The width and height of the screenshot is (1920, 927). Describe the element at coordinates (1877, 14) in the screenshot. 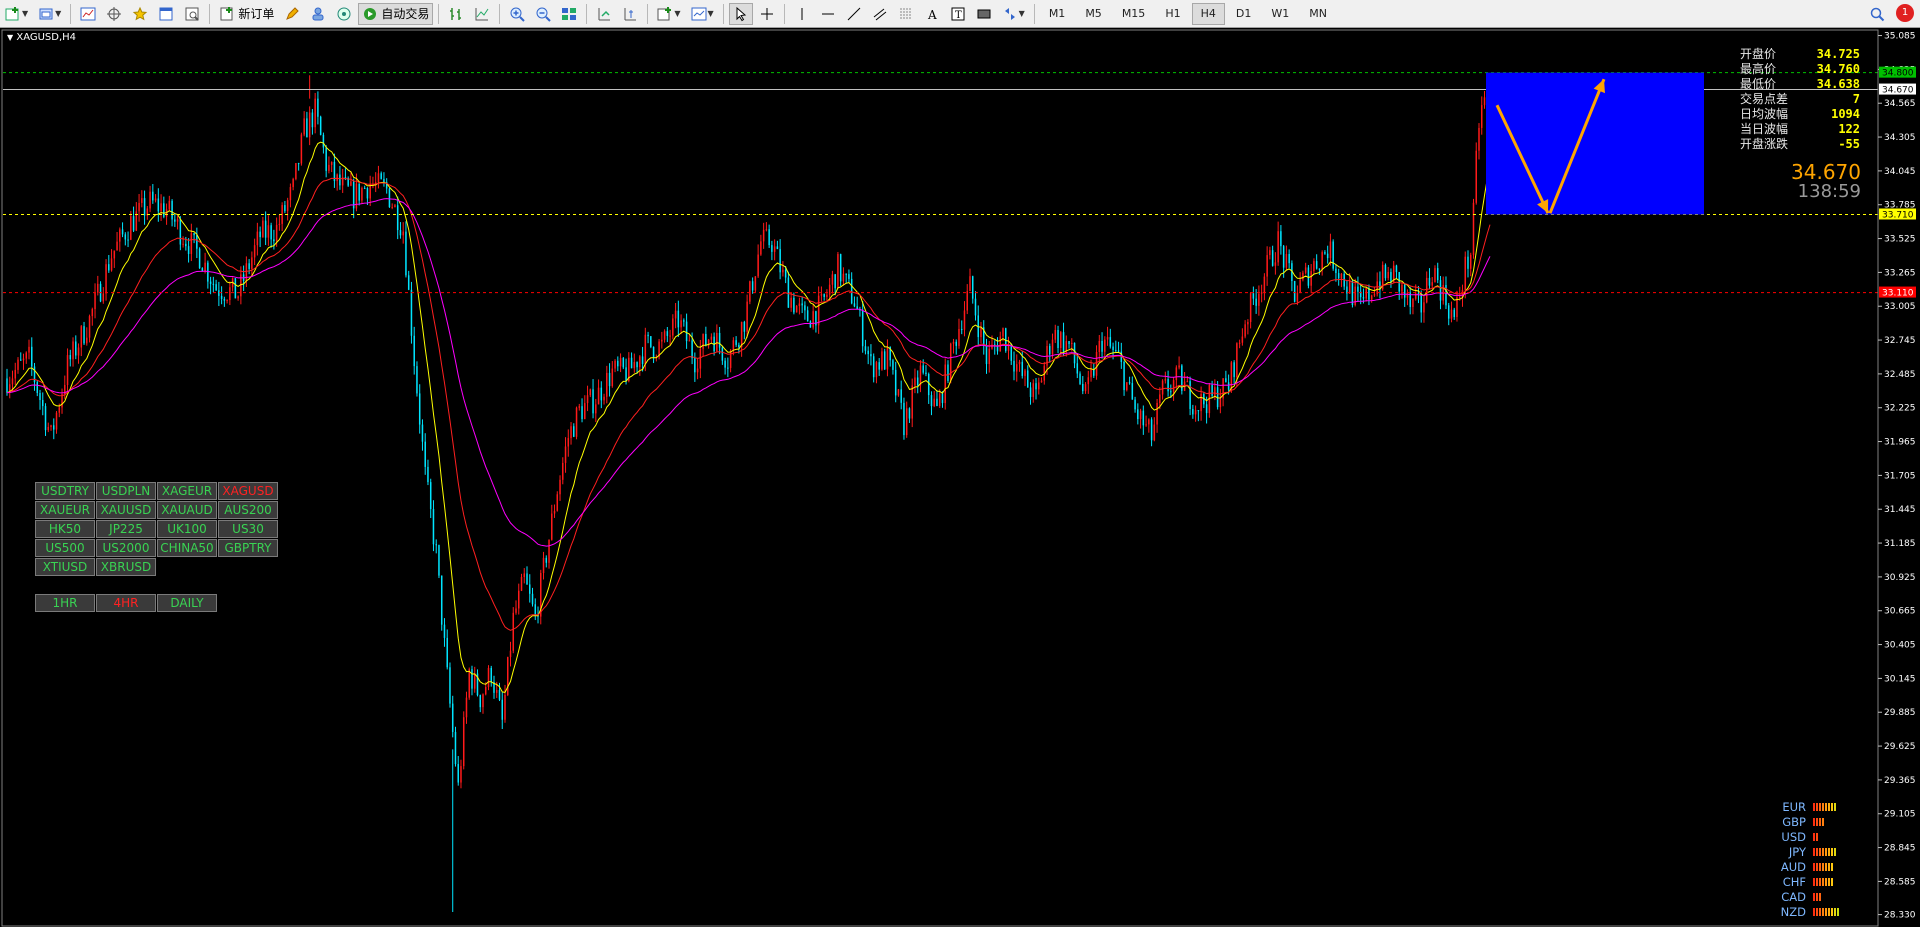

I see `search-button` at that location.